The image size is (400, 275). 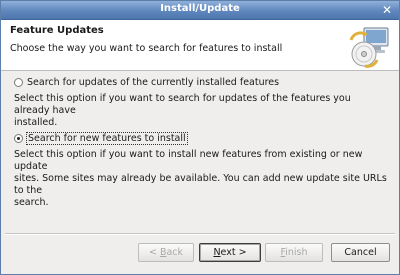 I want to click on description-line: search., so click(x=31, y=202).